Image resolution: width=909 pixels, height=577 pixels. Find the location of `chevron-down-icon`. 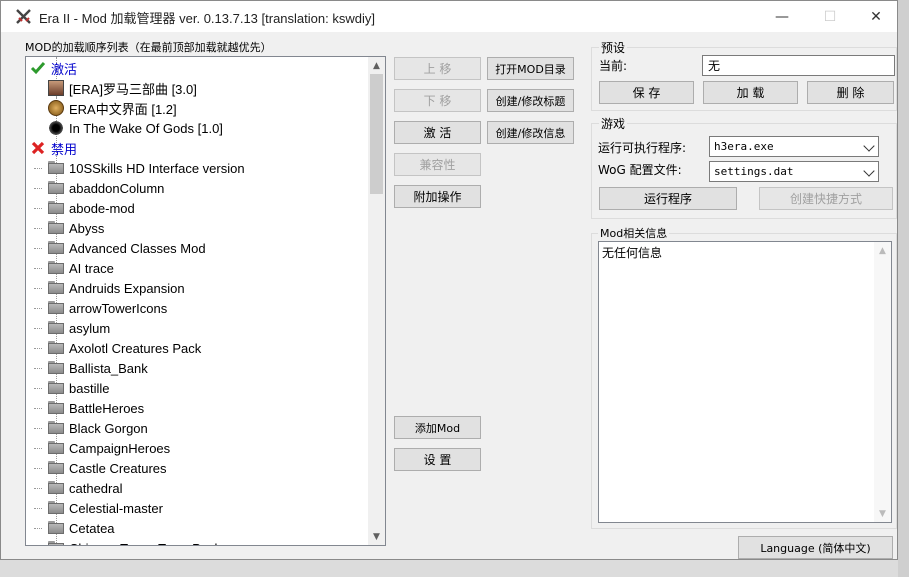

chevron-down-icon is located at coordinates (869, 146).